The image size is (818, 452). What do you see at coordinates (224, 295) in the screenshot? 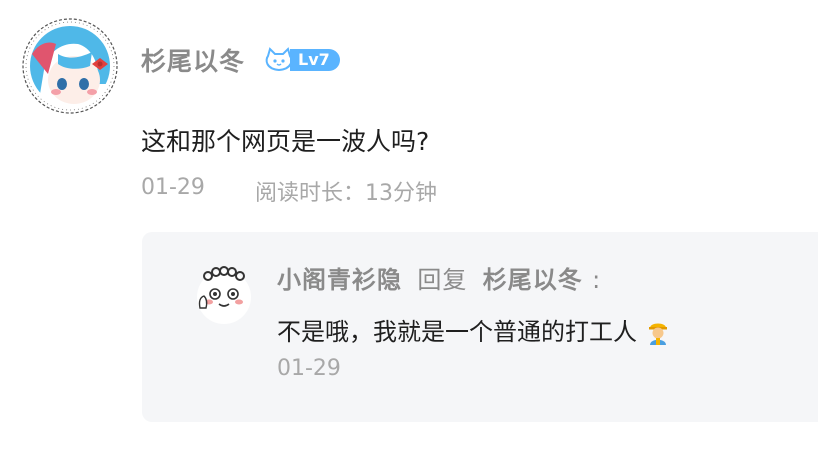
I see `reply-avatar` at bounding box center [224, 295].